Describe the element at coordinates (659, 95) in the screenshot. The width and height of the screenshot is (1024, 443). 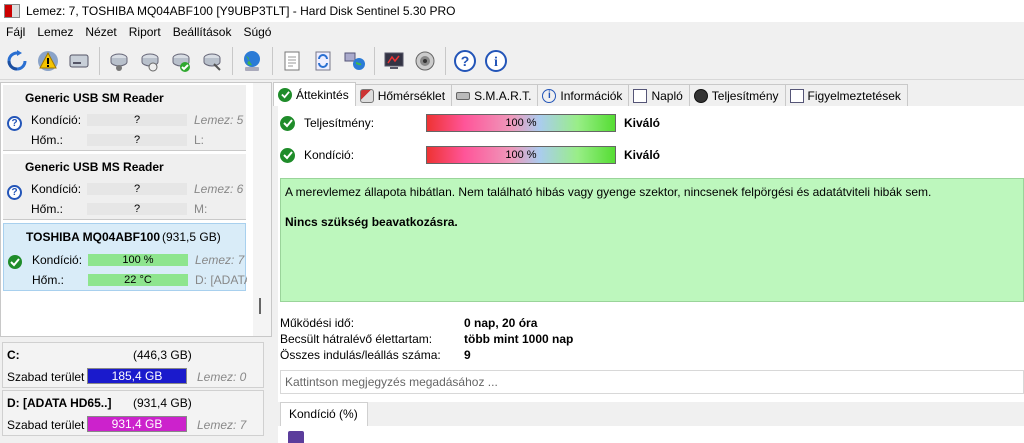
I see `tab-log: Napló` at that location.